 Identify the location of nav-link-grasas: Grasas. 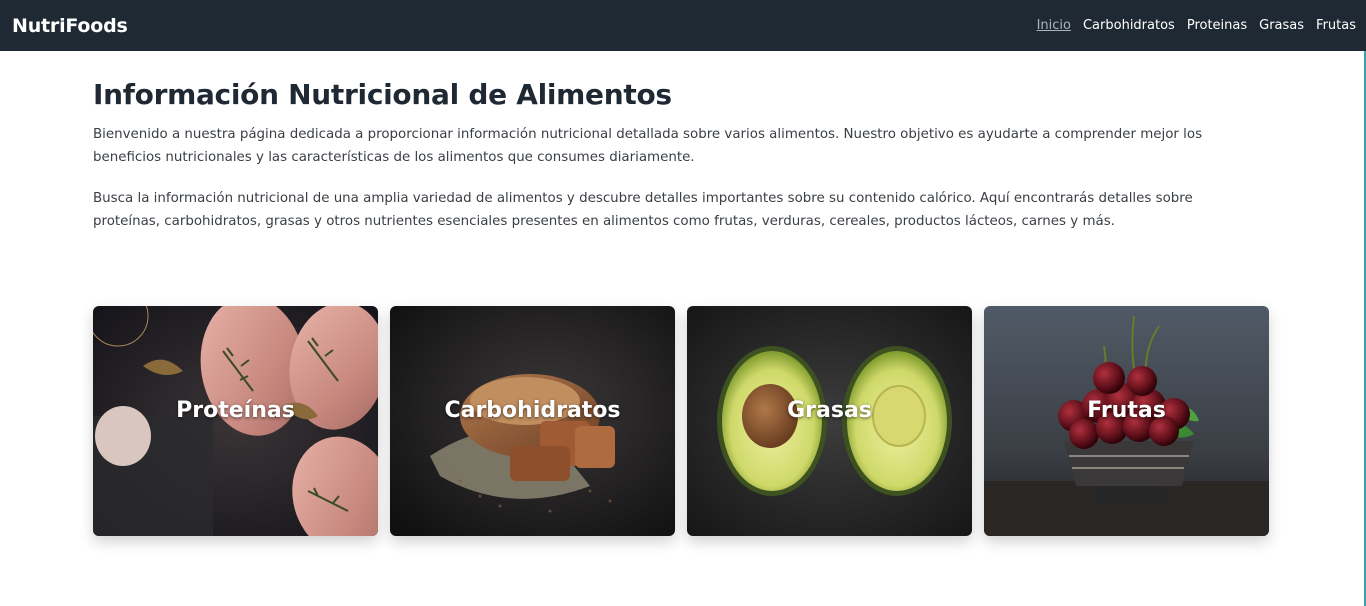
(1281, 25).